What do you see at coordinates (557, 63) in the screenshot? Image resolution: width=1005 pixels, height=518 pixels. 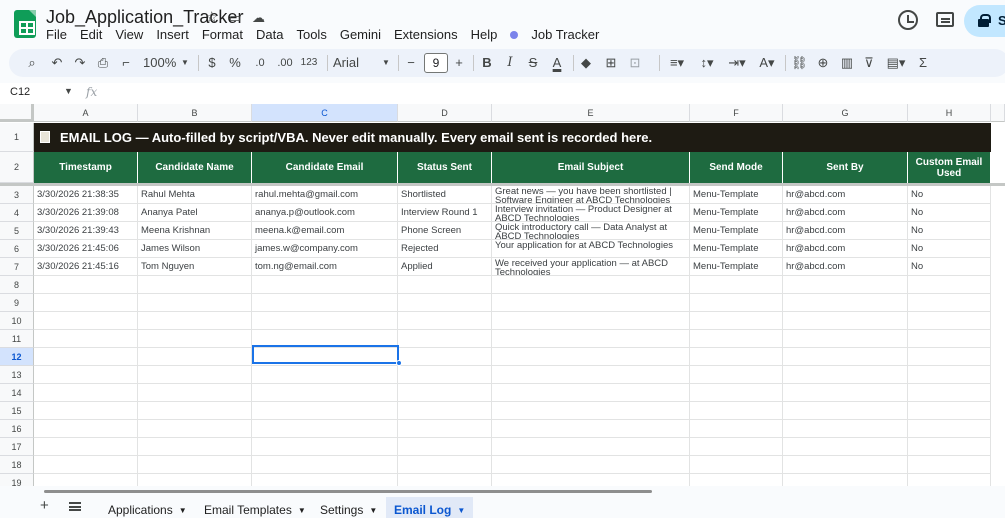 I see `text-color-button: A` at bounding box center [557, 63].